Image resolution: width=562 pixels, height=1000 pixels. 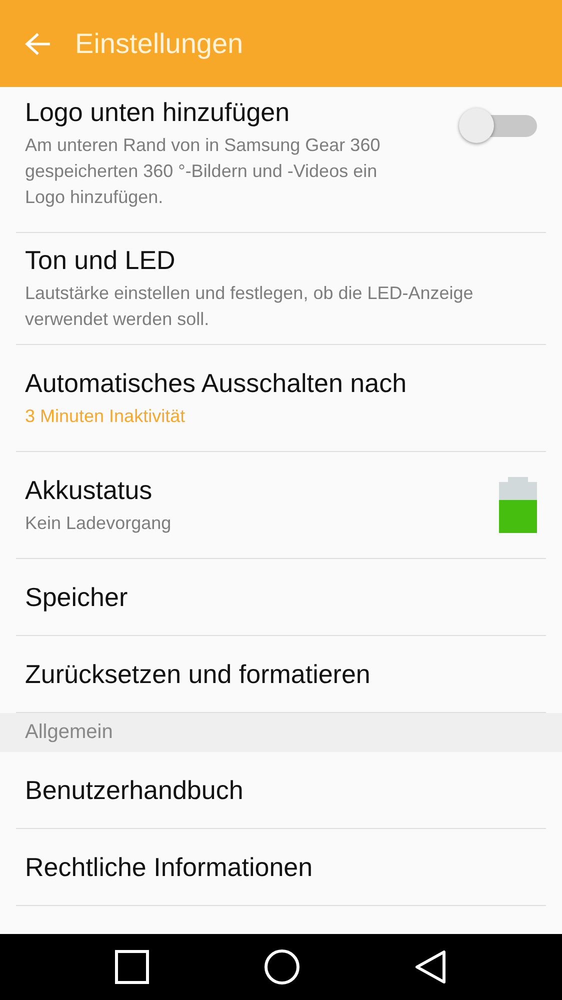 I want to click on setting-title: Zurücksetzen und formatieren, so click(x=198, y=674).